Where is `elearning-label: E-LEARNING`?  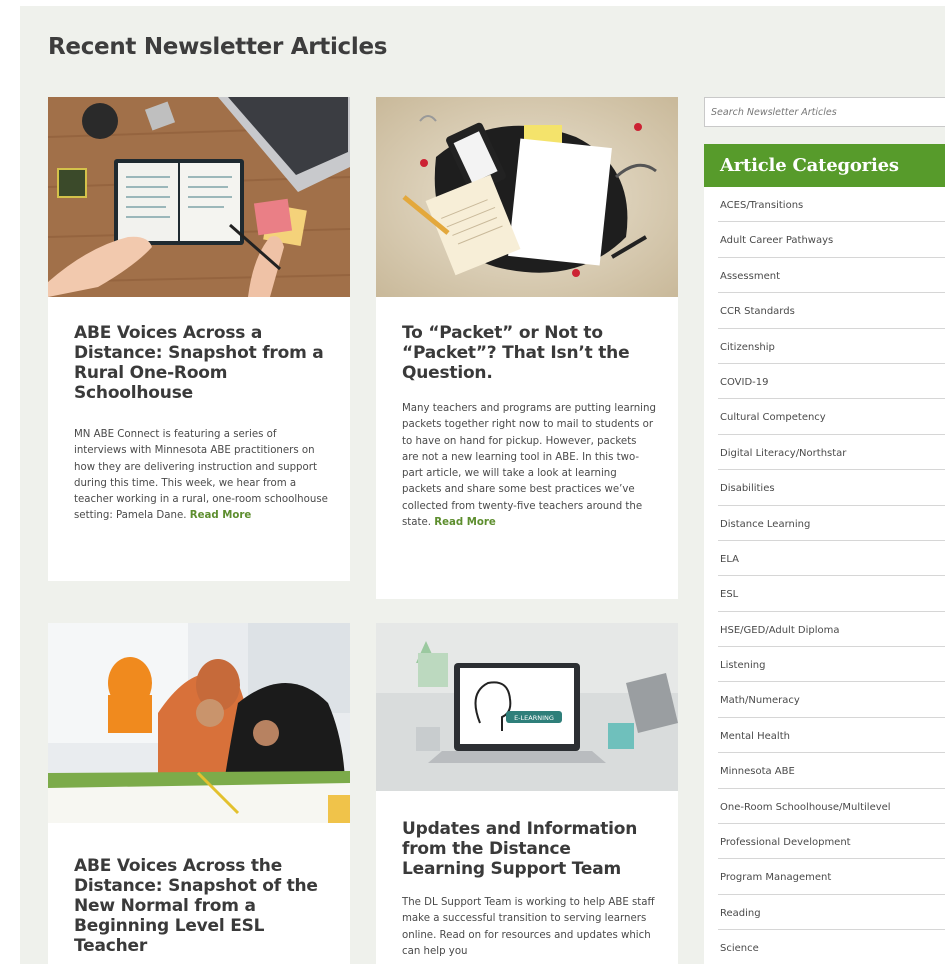 elearning-label: E-LEARNING is located at coordinates (534, 718).